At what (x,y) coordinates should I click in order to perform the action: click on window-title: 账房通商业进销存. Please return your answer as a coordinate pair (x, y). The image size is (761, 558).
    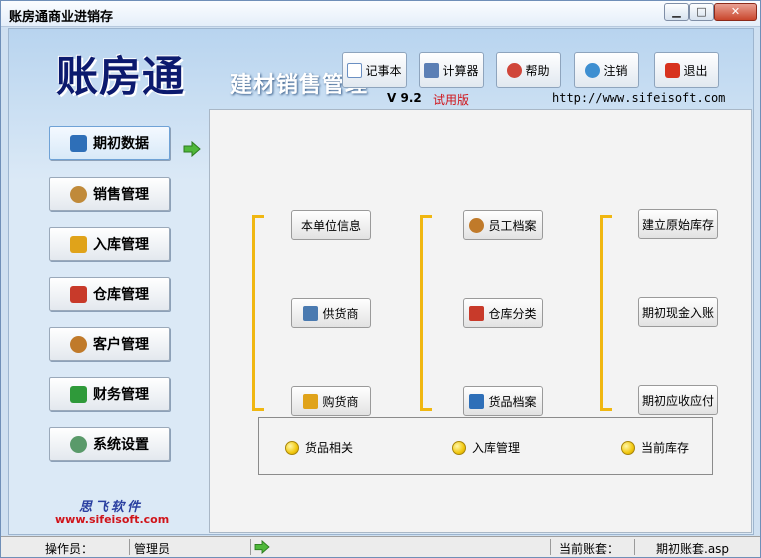
    Looking at the image, I should click on (61, 17).